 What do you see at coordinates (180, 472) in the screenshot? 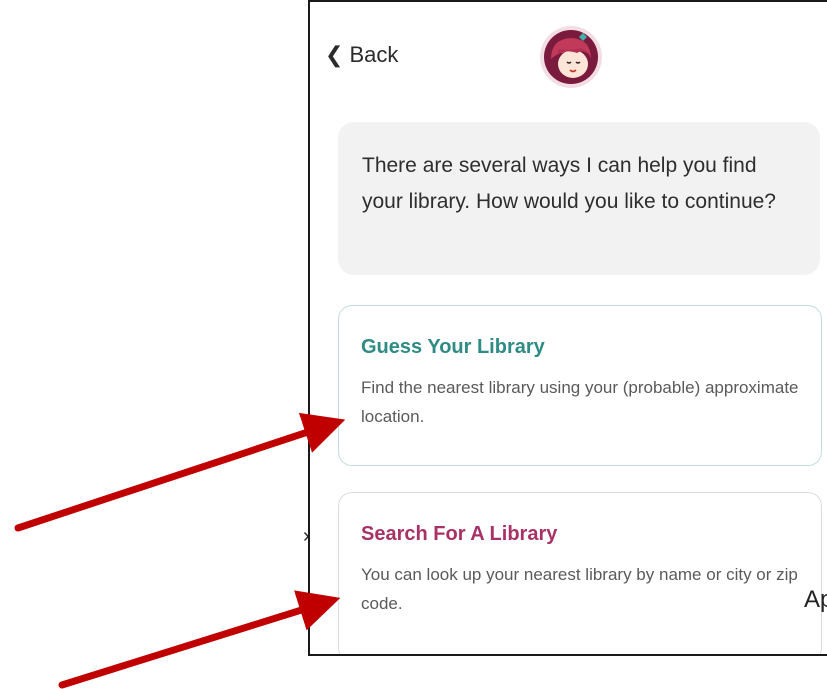
I see `arrow-to-guess-card` at bounding box center [180, 472].